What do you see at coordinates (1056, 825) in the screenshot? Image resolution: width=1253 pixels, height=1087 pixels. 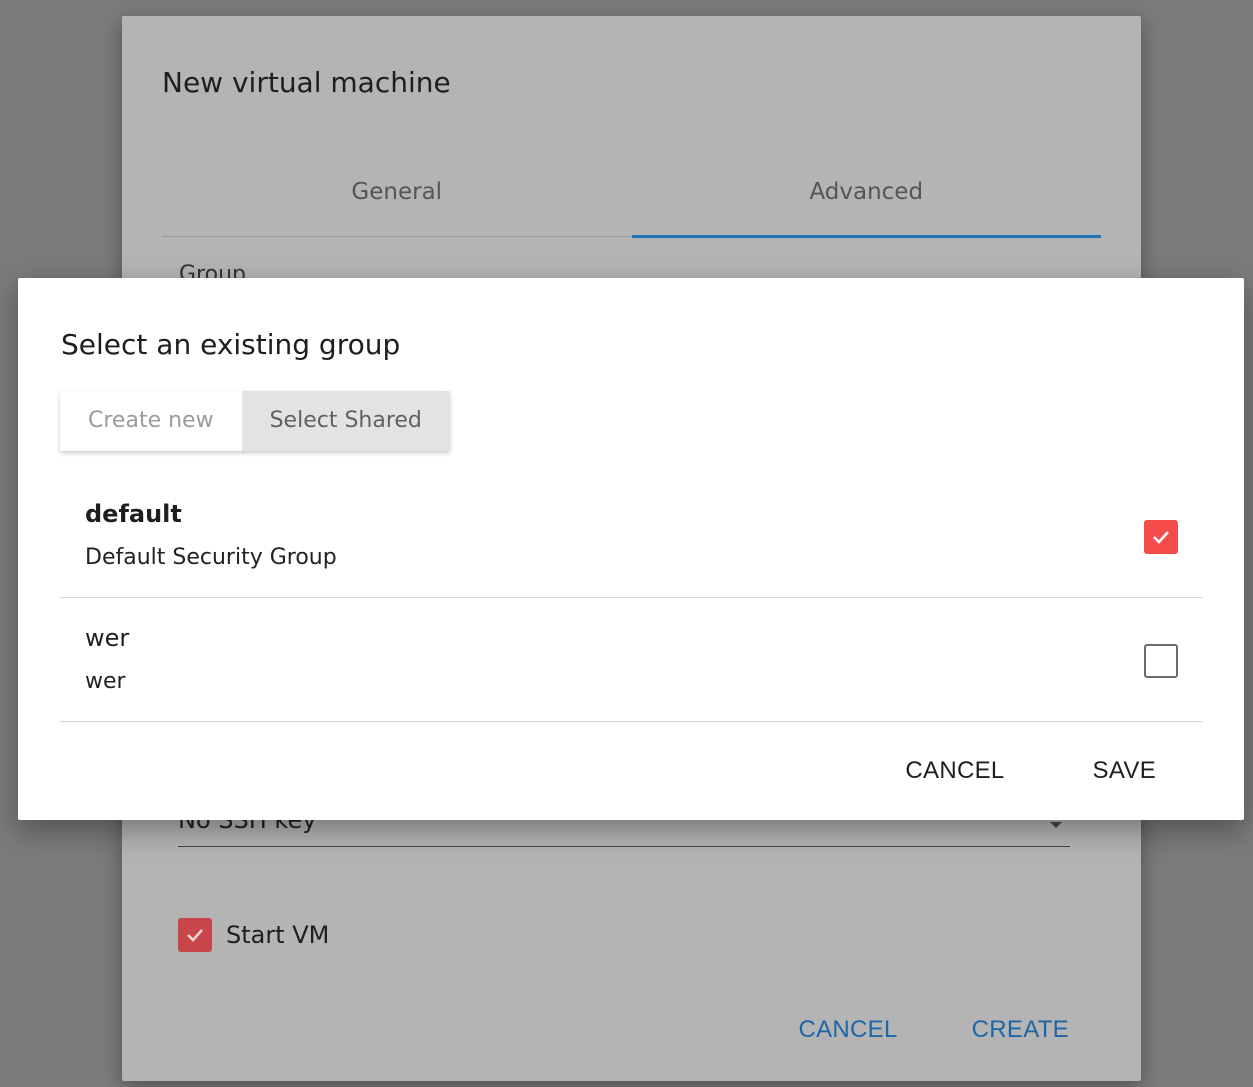 I see `dropdown-arrow-icon` at bounding box center [1056, 825].